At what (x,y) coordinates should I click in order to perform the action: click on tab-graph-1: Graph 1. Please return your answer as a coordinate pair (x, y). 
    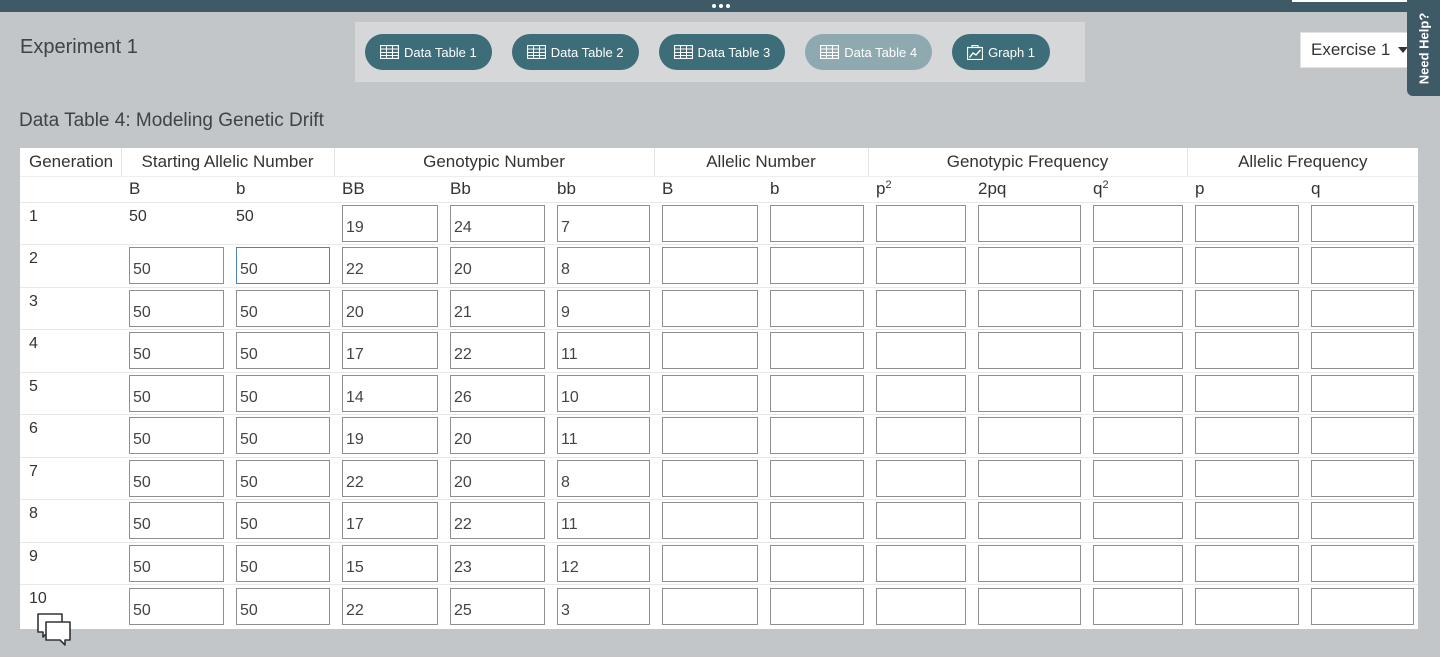
    Looking at the image, I should click on (1001, 52).